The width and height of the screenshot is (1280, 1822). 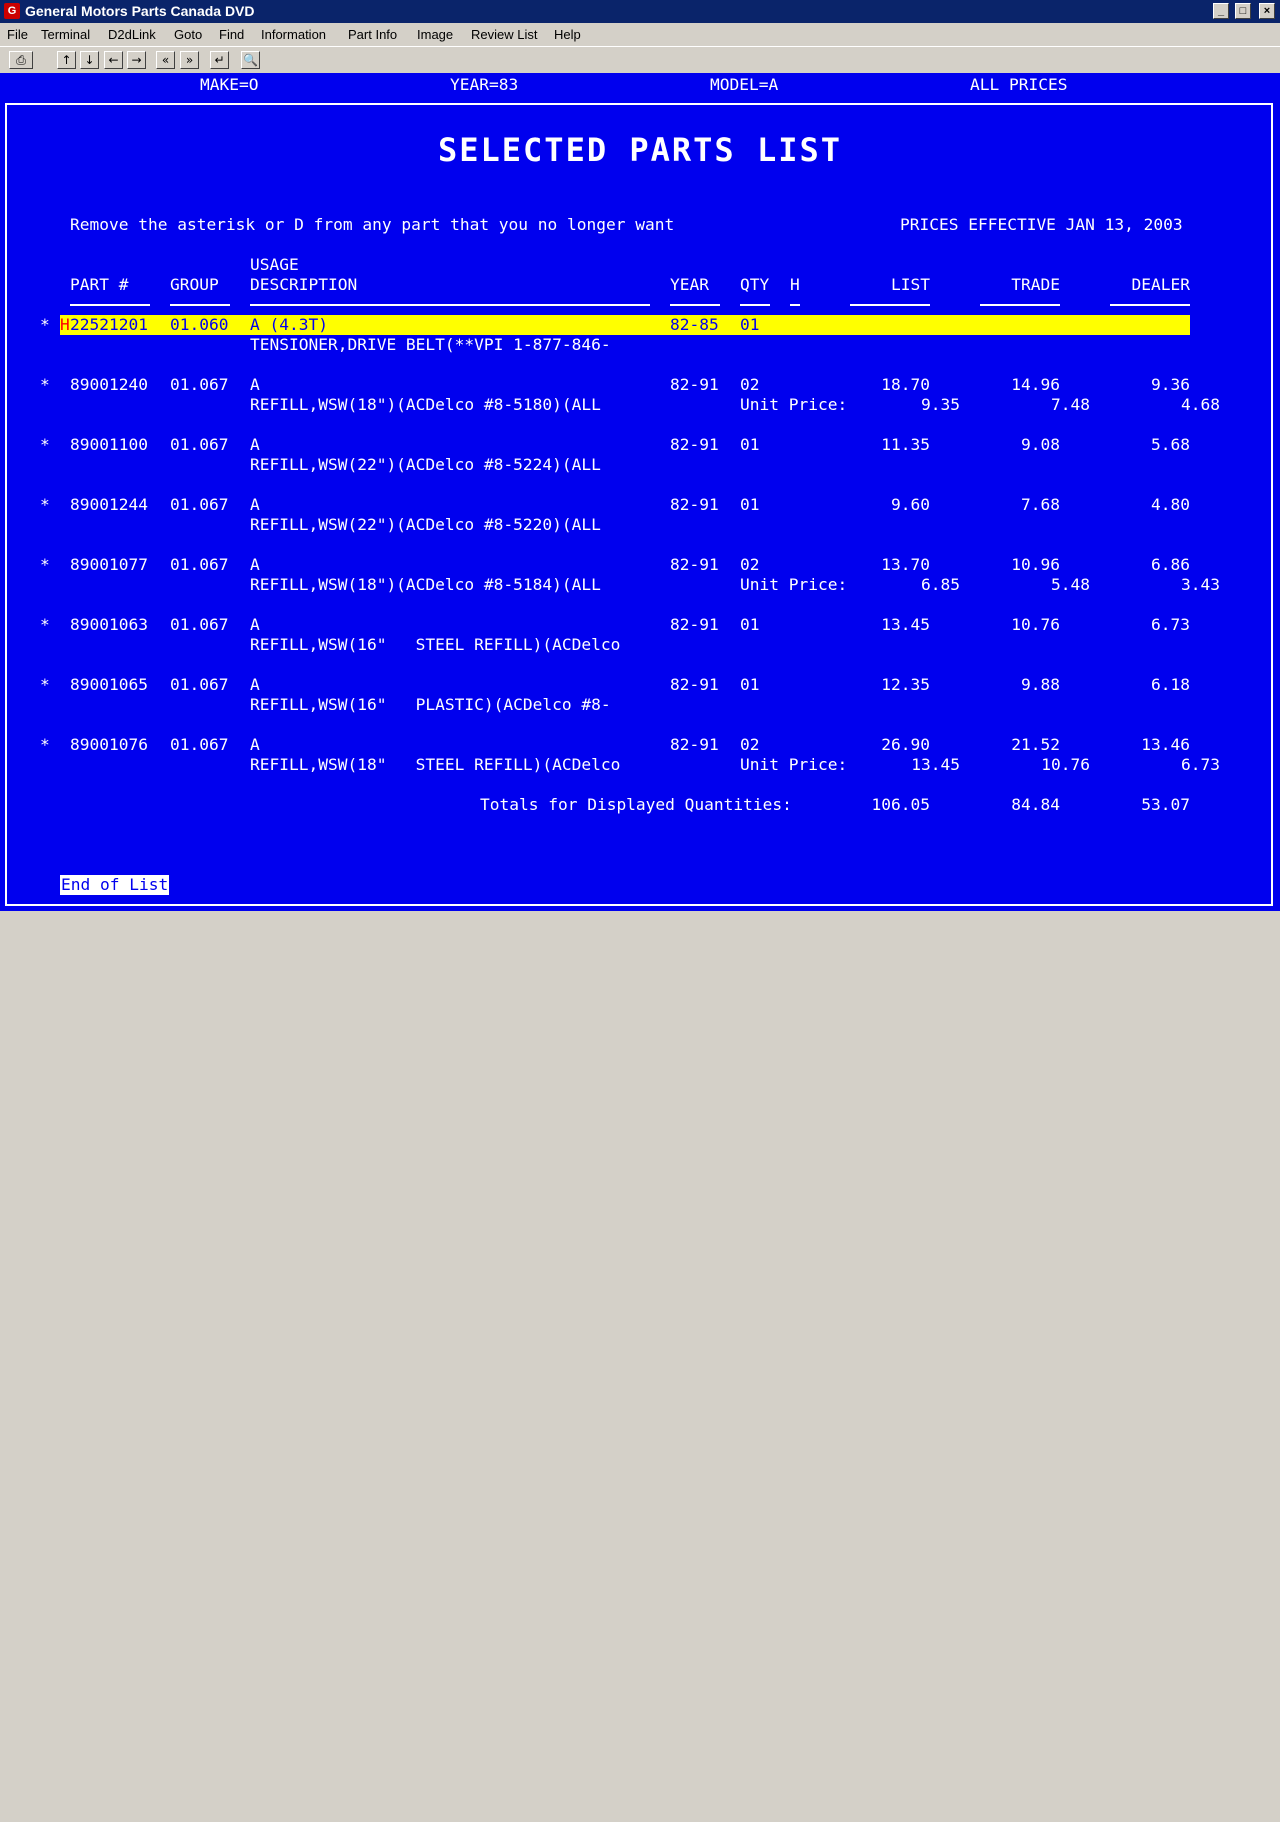 What do you see at coordinates (109, 385) in the screenshot?
I see `row-part-number: 89001240` at bounding box center [109, 385].